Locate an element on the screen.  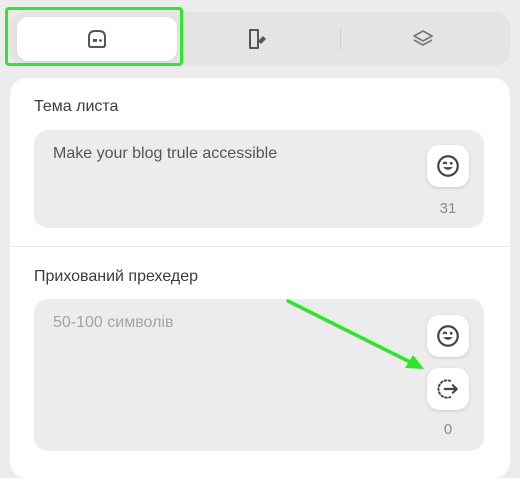
preheader-char-counter: 0 is located at coordinates (448, 429).